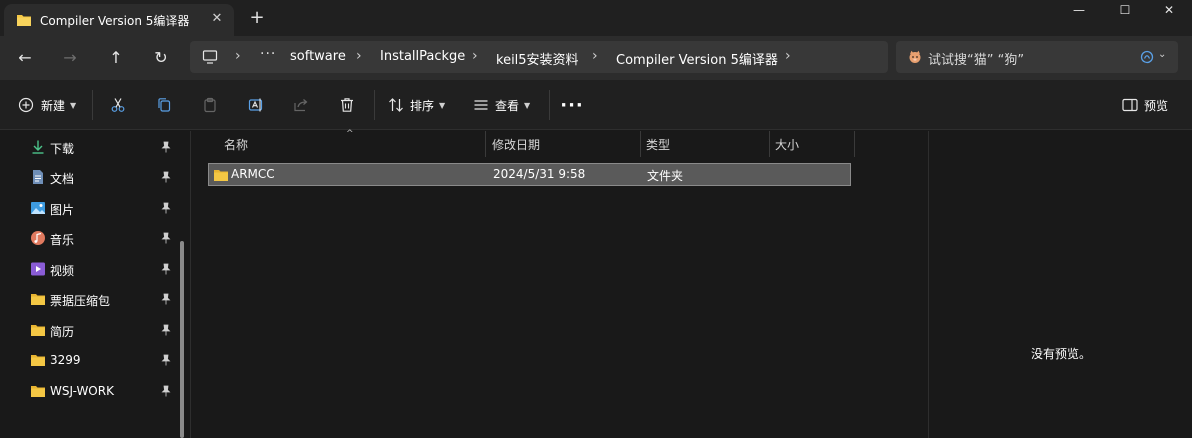 This screenshot has height=438, width=1192. What do you see at coordinates (62, 271) in the screenshot?
I see `sidebar-item-label: 视频` at bounding box center [62, 271].